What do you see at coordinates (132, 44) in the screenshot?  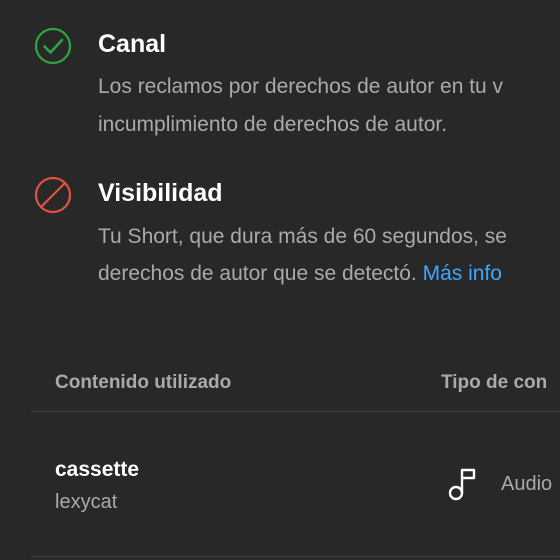 I see `channel-title: Canal` at bounding box center [132, 44].